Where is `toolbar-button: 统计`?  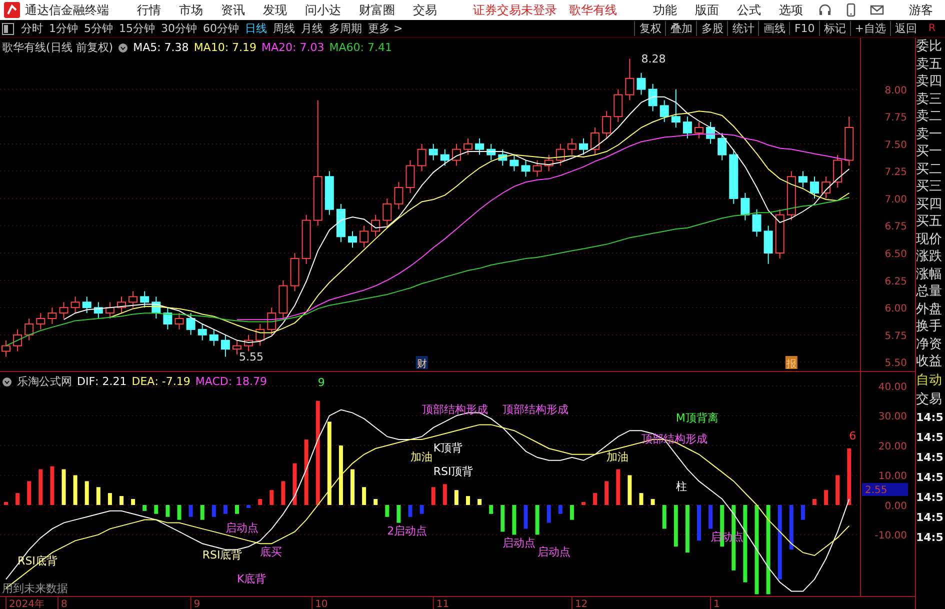
toolbar-button: 统计 is located at coordinates (742, 28).